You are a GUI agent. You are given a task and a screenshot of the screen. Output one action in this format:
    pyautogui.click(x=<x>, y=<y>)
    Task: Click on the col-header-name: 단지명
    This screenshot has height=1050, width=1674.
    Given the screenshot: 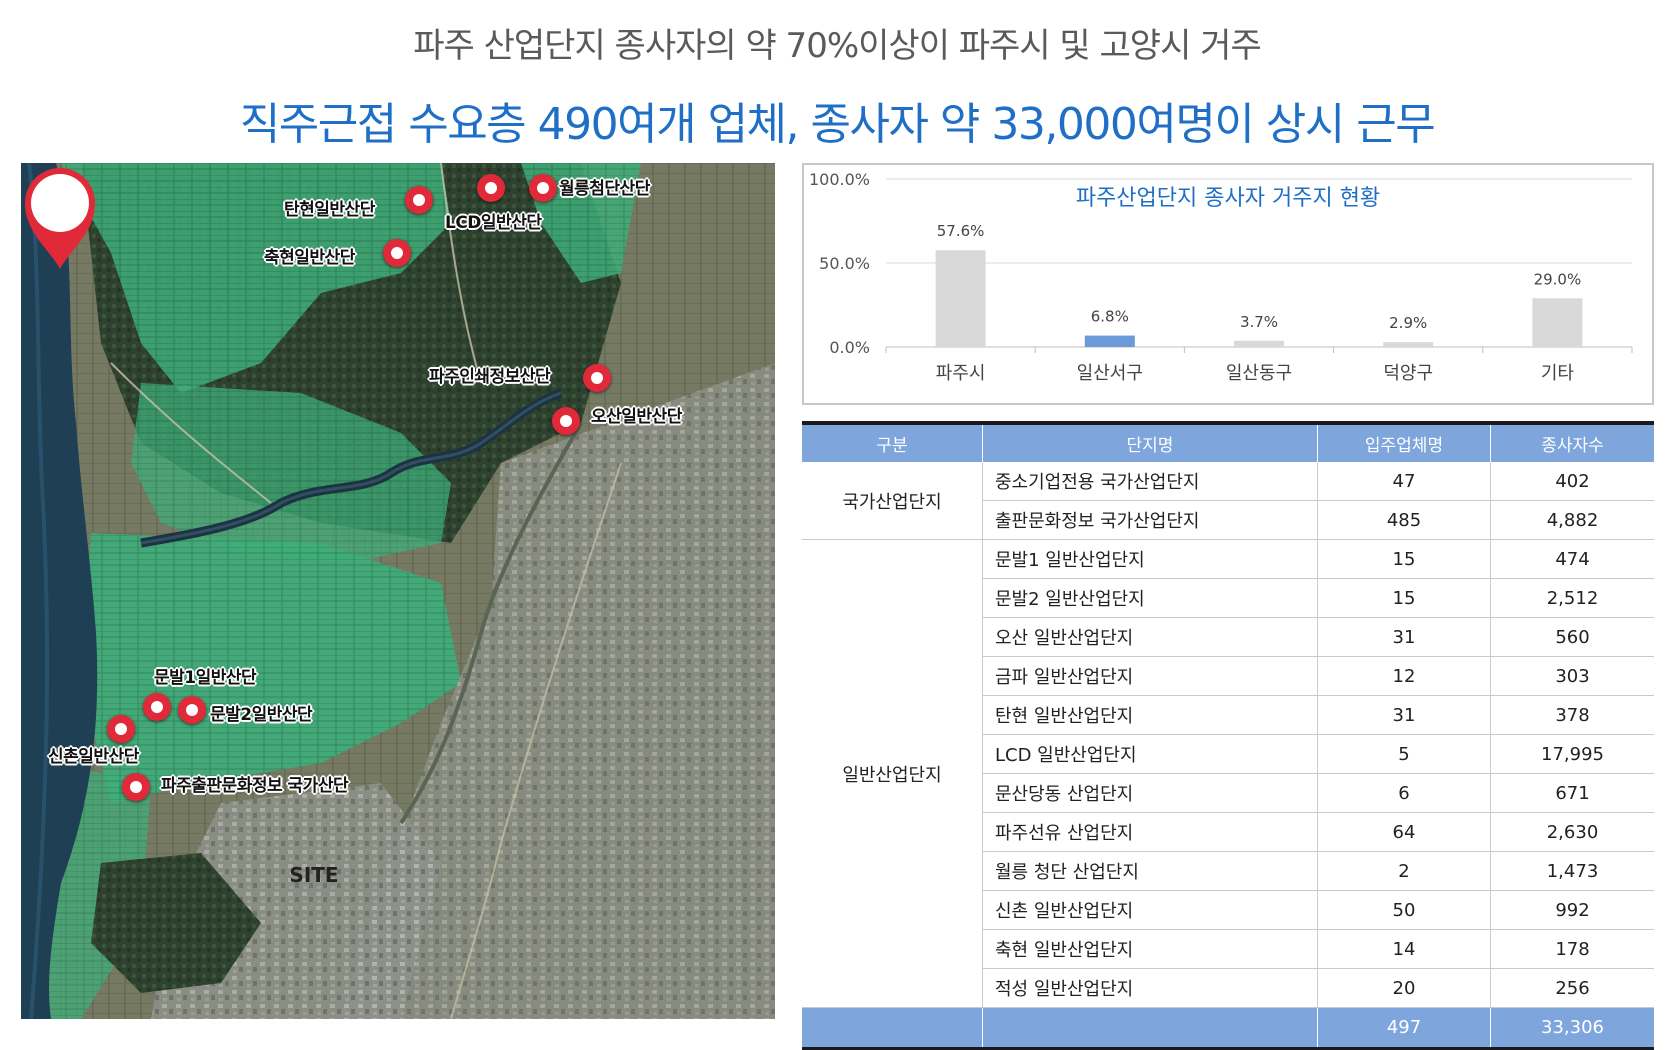 What is the action you would take?
    pyautogui.click(x=1150, y=443)
    